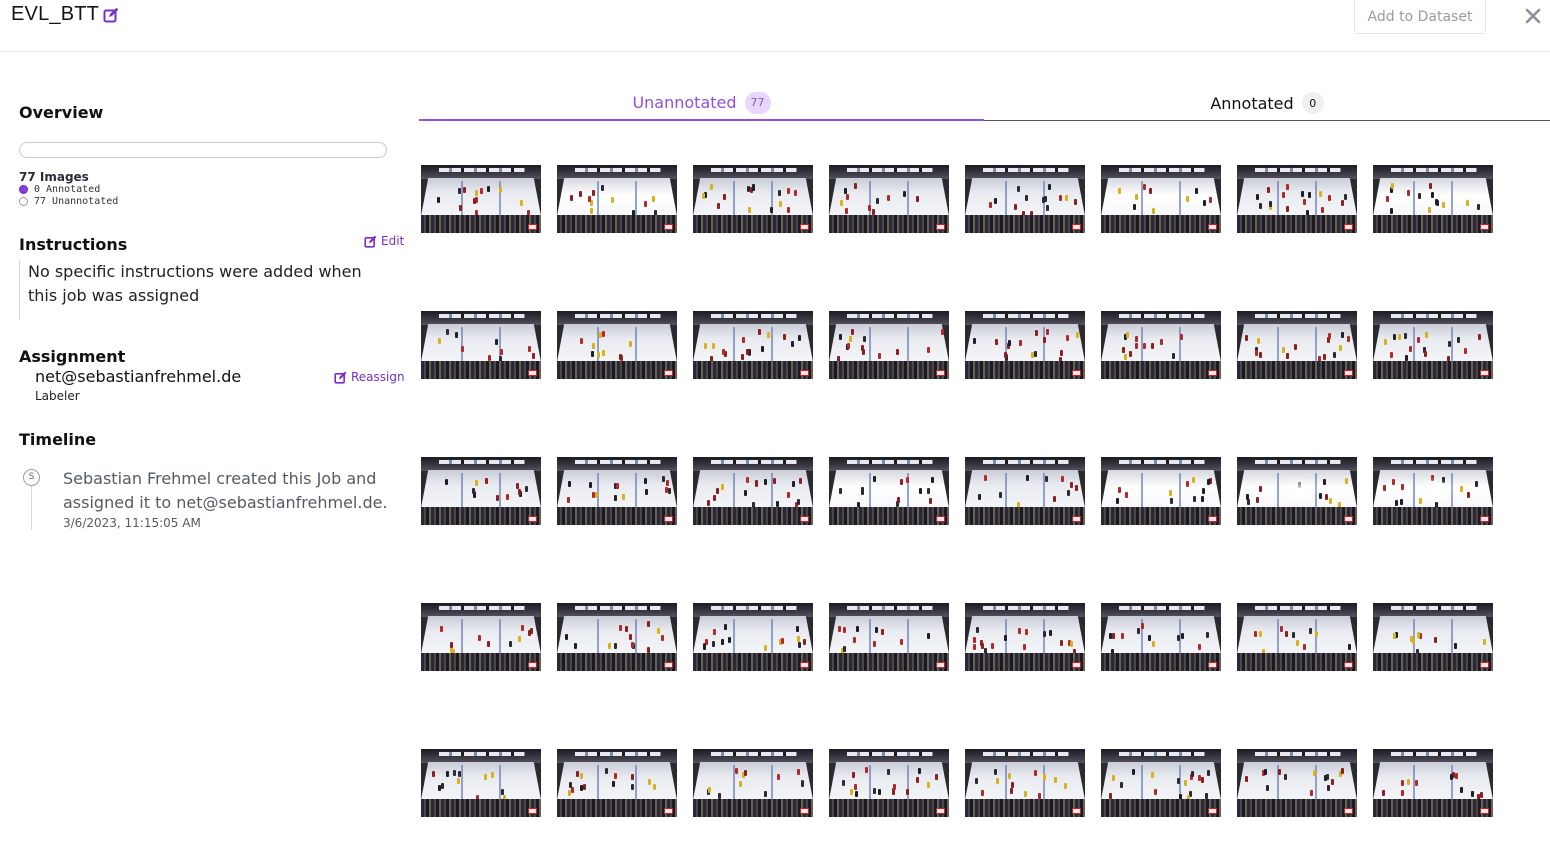  I want to click on tab-annotated: Annotated 0, so click(1267, 103).